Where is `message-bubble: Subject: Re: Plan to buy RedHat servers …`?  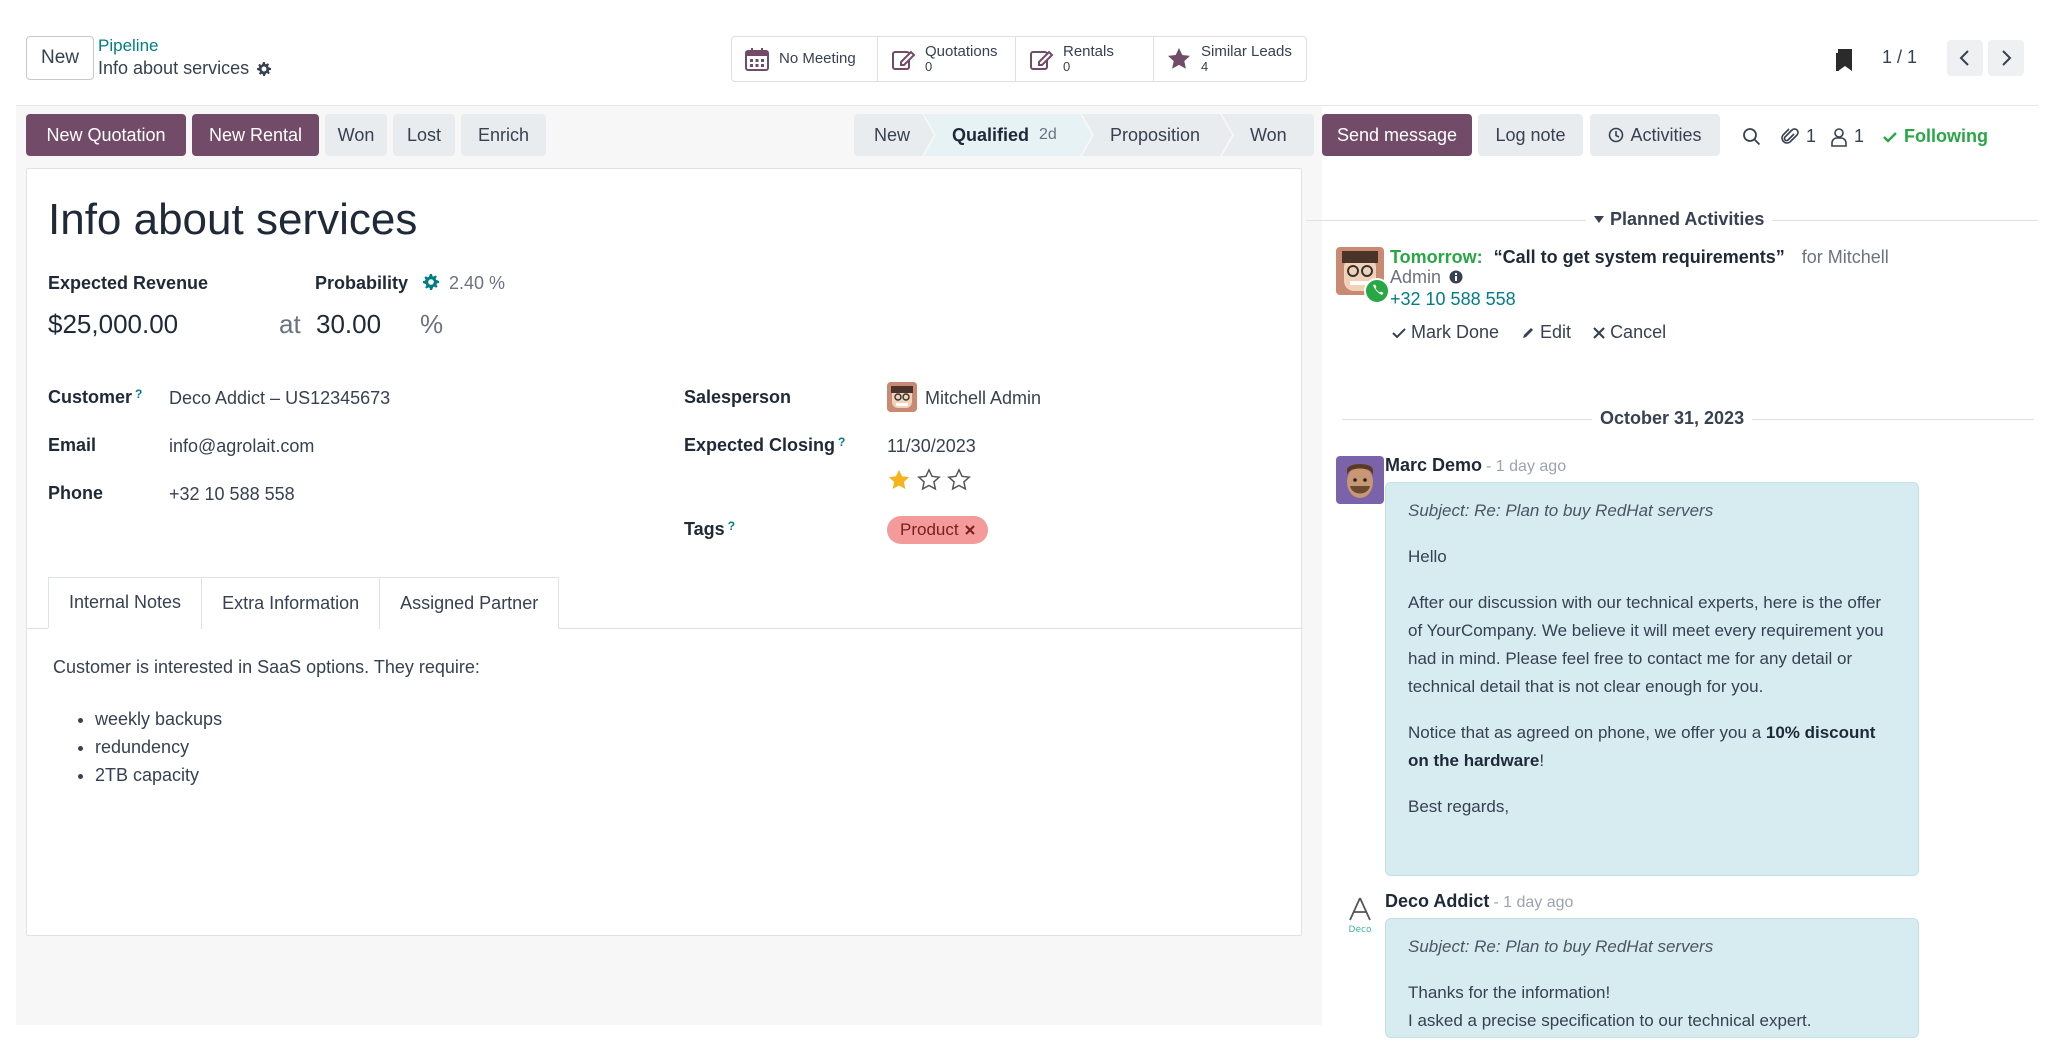
message-bubble: Subject: Re: Plan to buy RedHat servers … is located at coordinates (1652, 679).